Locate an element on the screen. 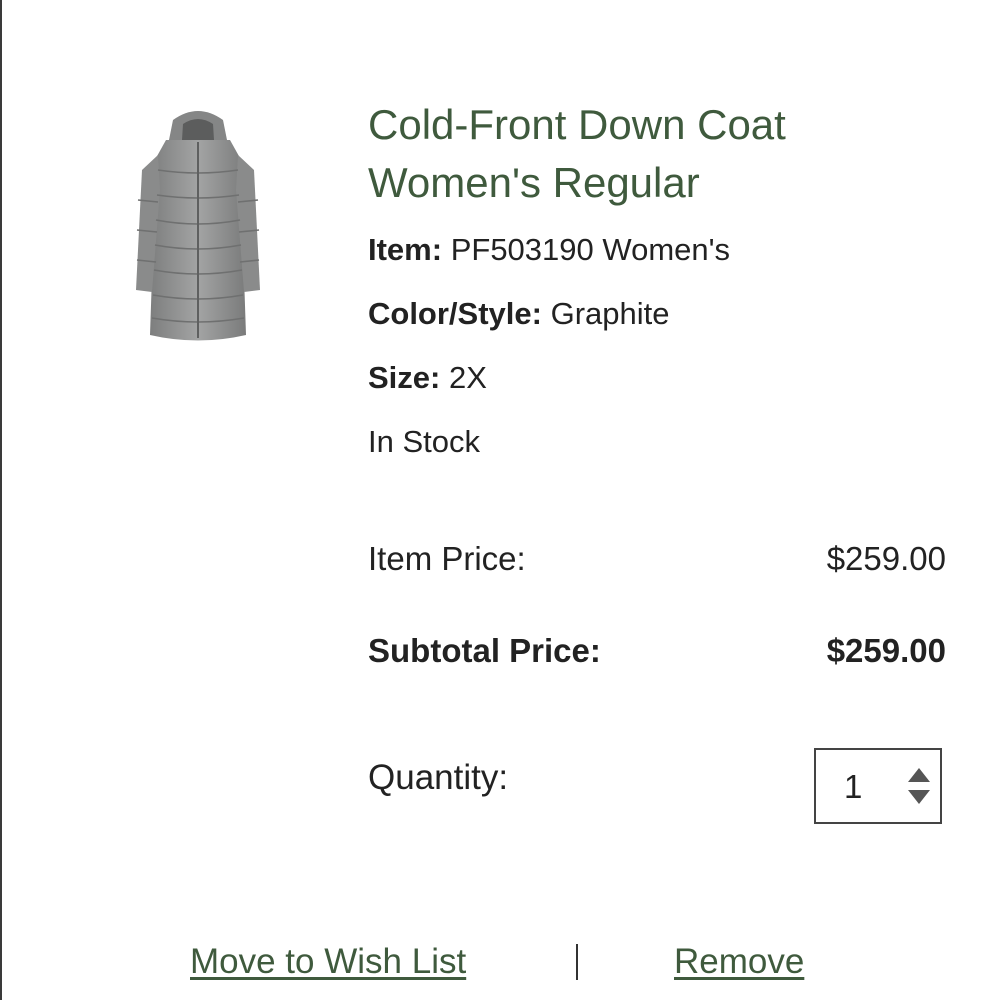 This screenshot has height=1000, width=1000. move-to-wishlist-link: Move to Wish List is located at coordinates (328, 962).